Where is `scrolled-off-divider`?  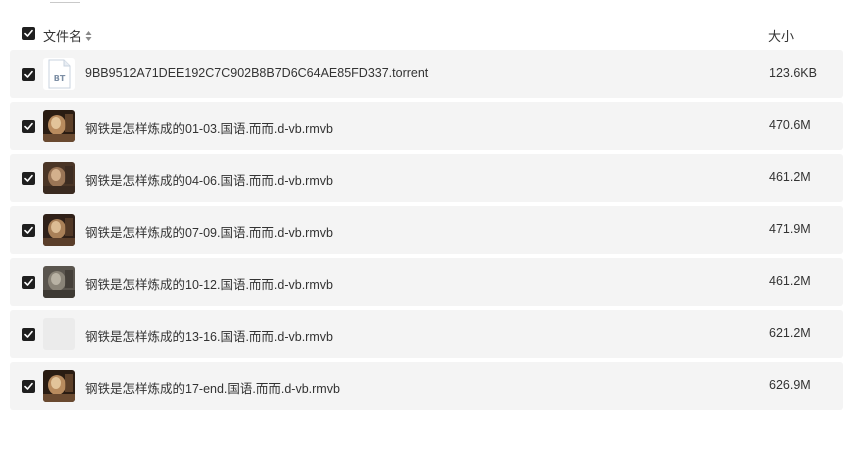 scrolled-off-divider is located at coordinates (65, 1).